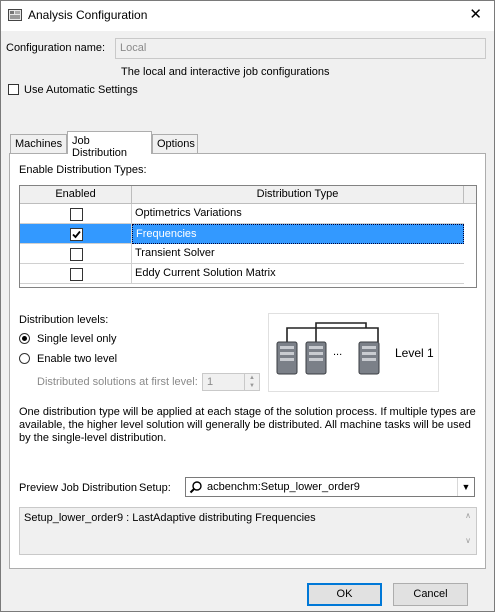  What do you see at coordinates (231, 382) in the screenshot?
I see `first-level-spinner: 1 ▲ ▼` at bounding box center [231, 382].